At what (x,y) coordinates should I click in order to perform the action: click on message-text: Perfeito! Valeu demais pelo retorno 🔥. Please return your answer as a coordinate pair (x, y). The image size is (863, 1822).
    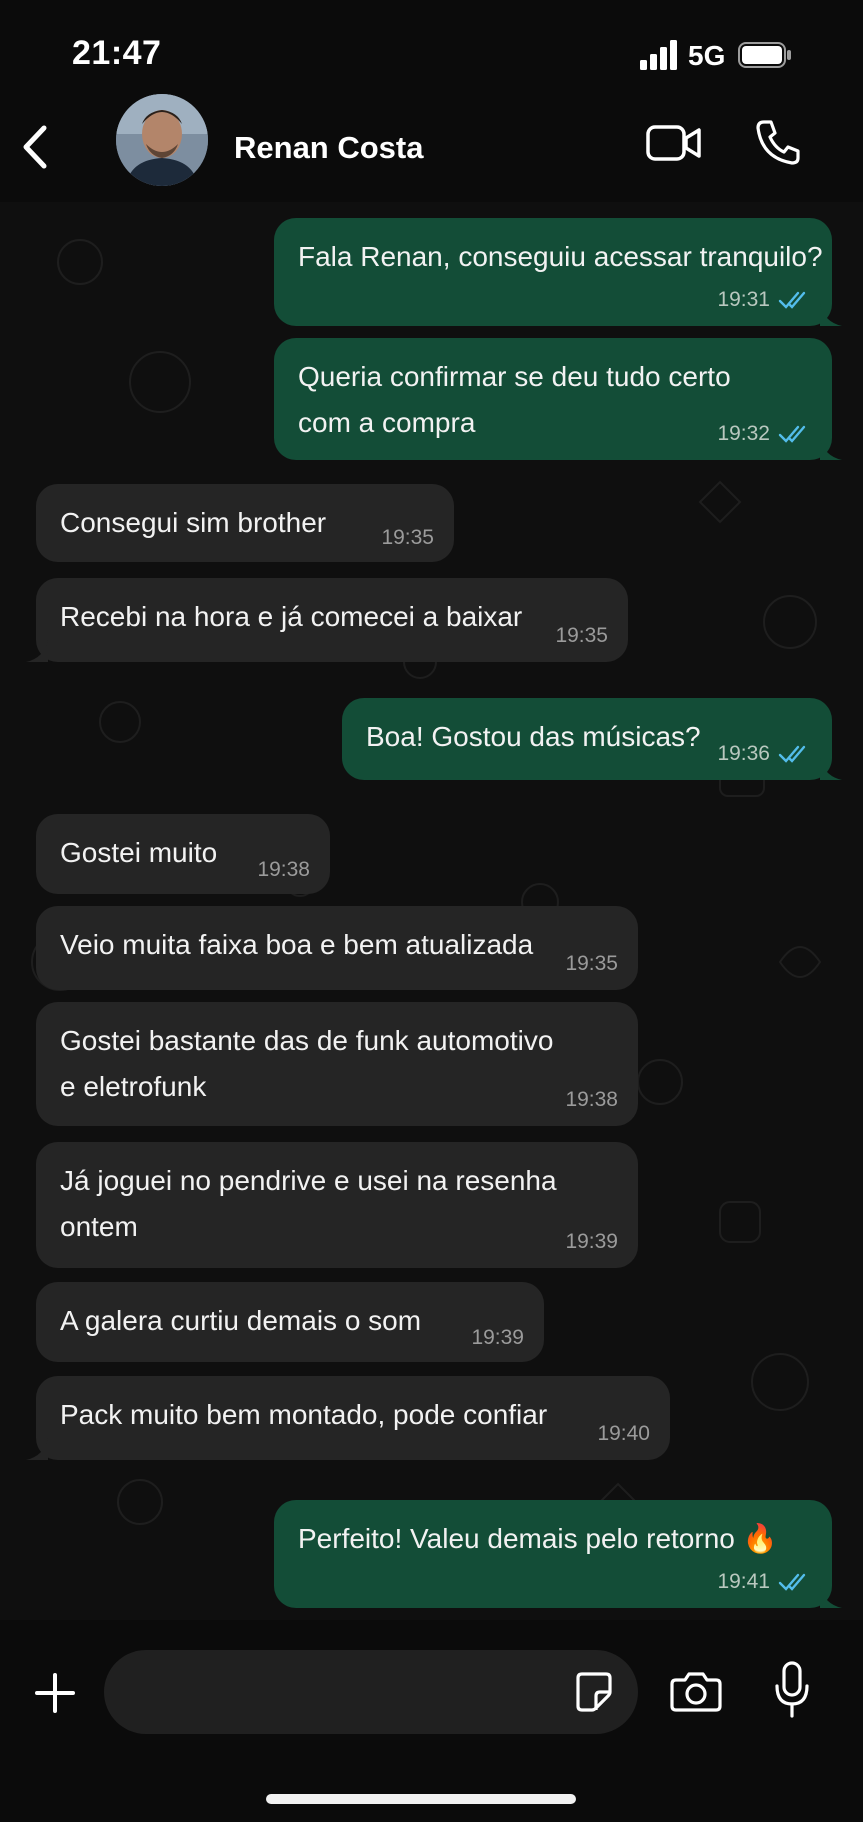
    Looking at the image, I should click on (538, 1538).